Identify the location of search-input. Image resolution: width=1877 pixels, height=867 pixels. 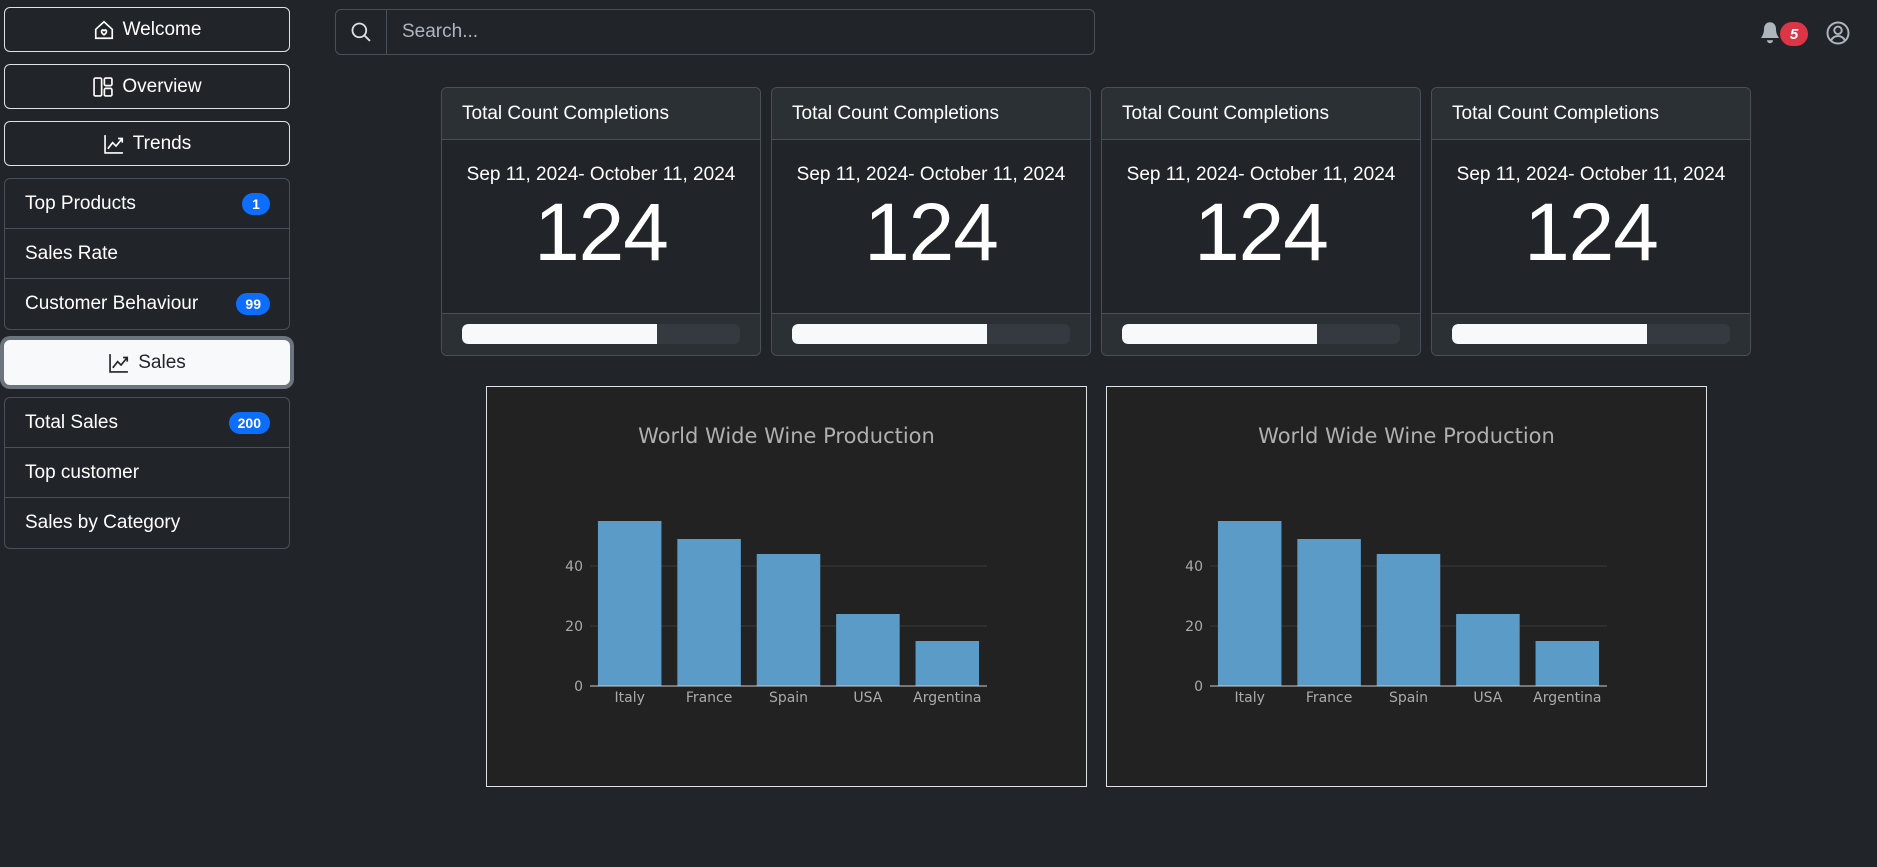
(740, 32).